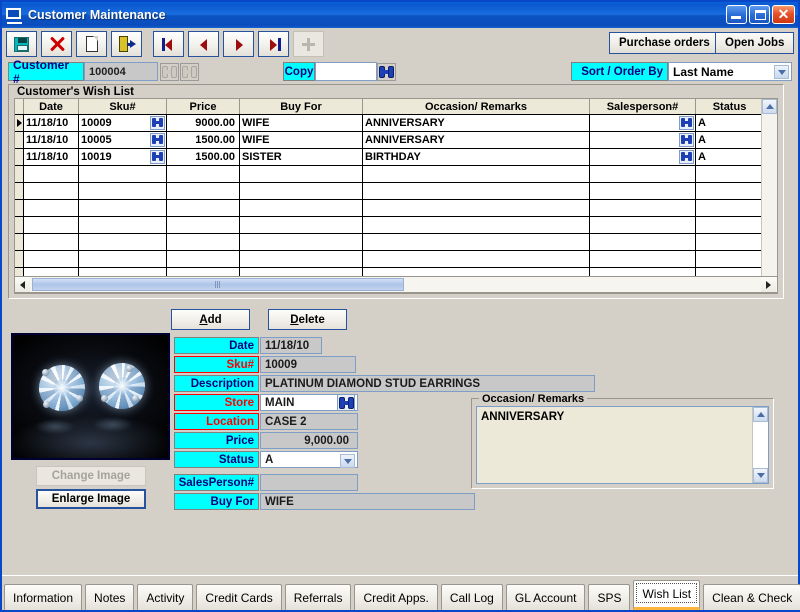 This screenshot has height=612, width=800. I want to click on tab-sps: SPS, so click(609, 597).